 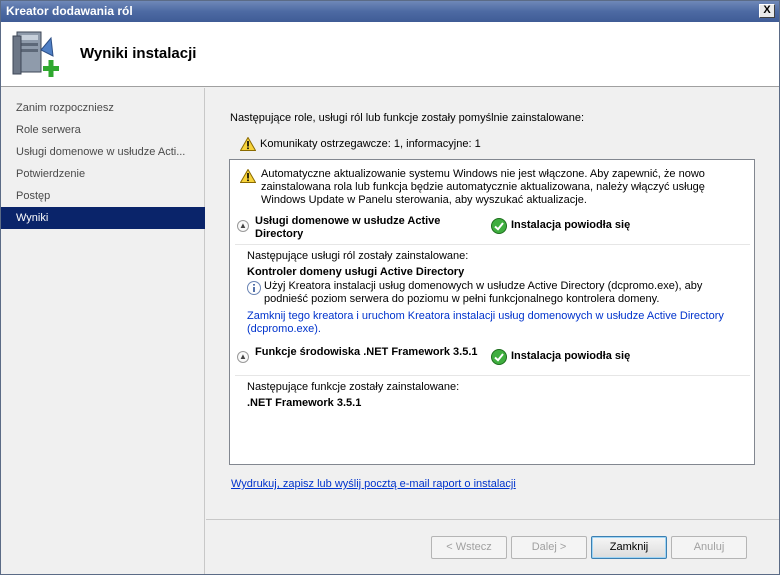 What do you see at coordinates (366, 352) in the screenshot?
I see `section-title: Funkcje środowiska .NET Framework 3.5.1` at bounding box center [366, 352].